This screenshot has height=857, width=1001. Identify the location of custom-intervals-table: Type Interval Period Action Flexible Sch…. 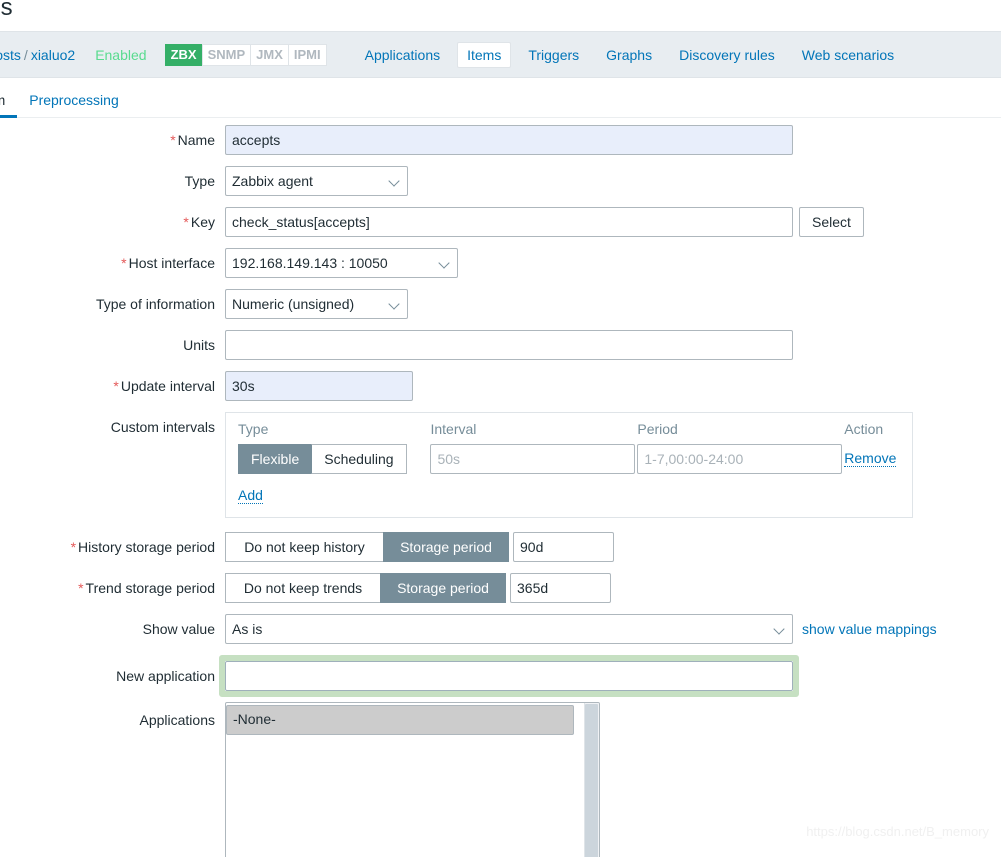
(569, 465).